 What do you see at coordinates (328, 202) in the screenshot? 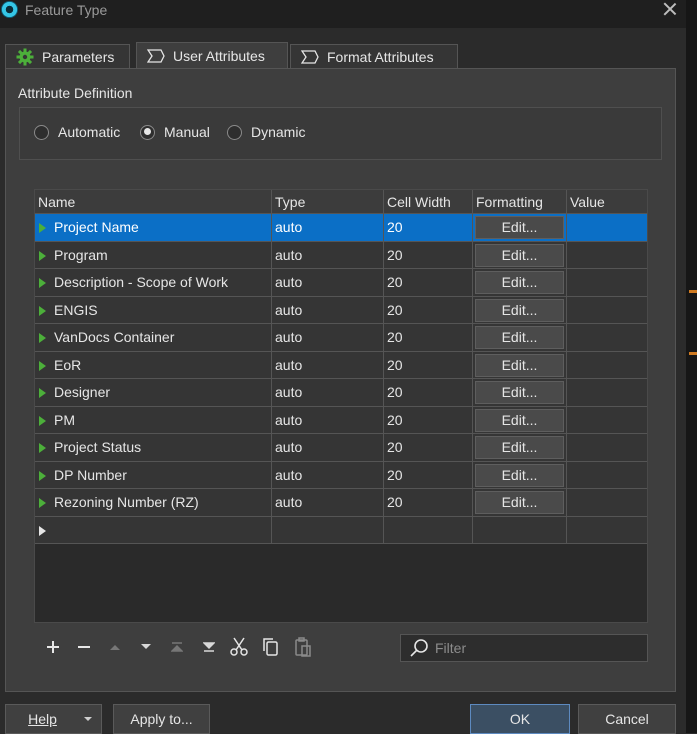
I see `column-header-type: Type` at bounding box center [328, 202].